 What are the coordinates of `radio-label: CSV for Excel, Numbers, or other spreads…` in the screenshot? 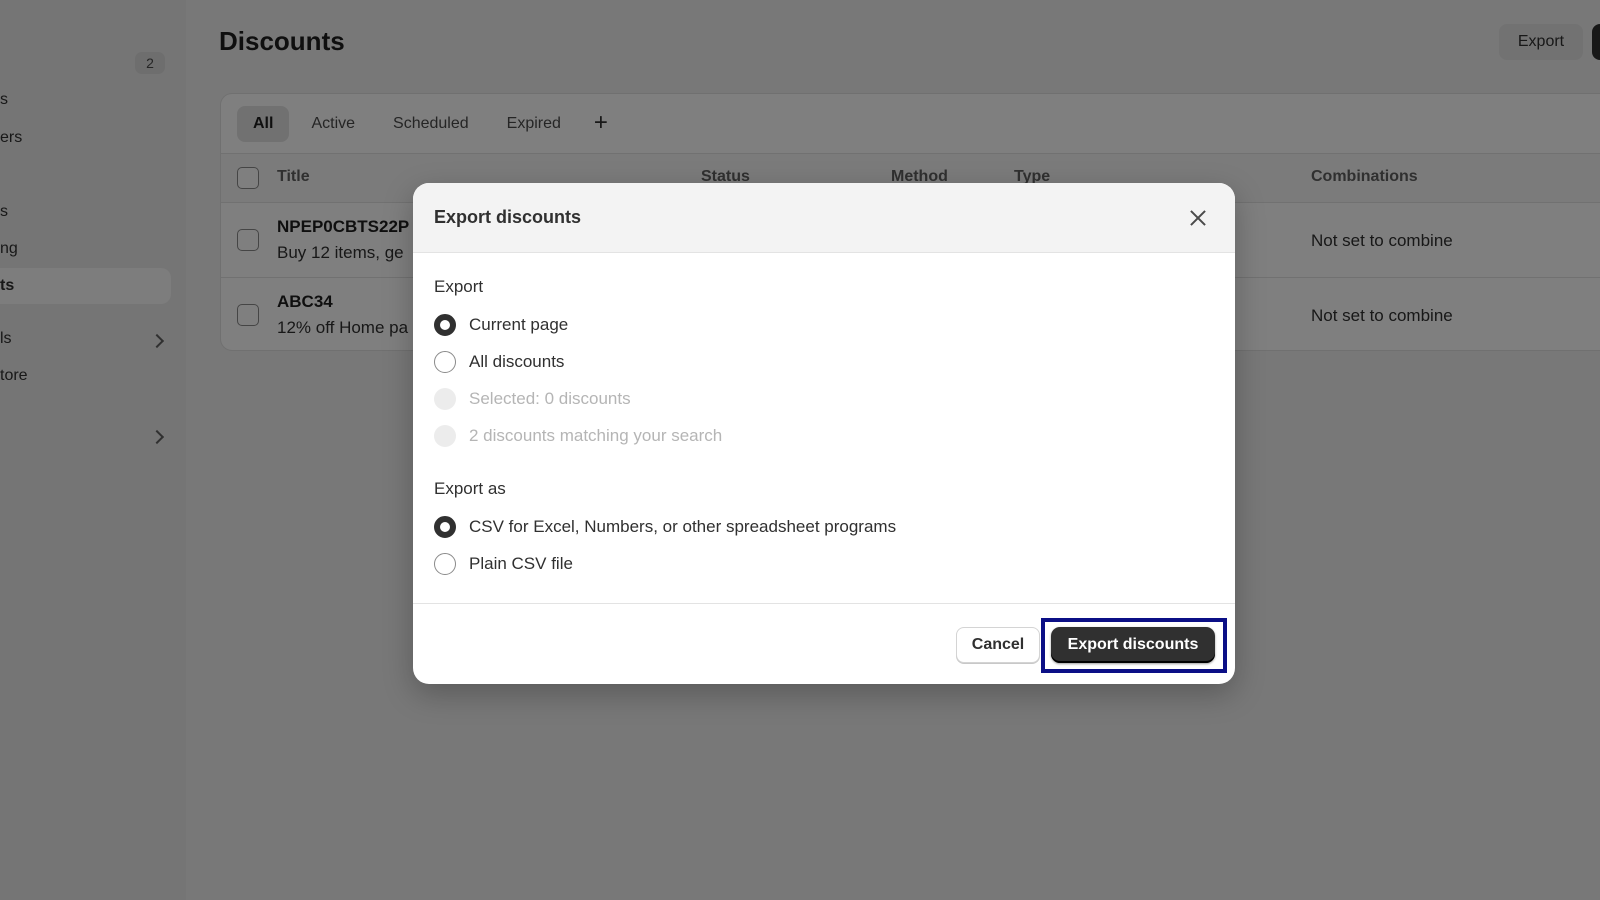 It's located at (682, 527).